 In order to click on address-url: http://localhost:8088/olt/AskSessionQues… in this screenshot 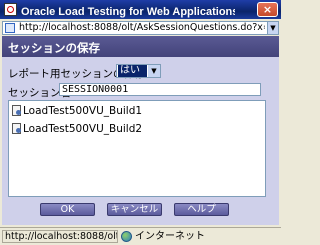, I will do `click(142, 28)`.